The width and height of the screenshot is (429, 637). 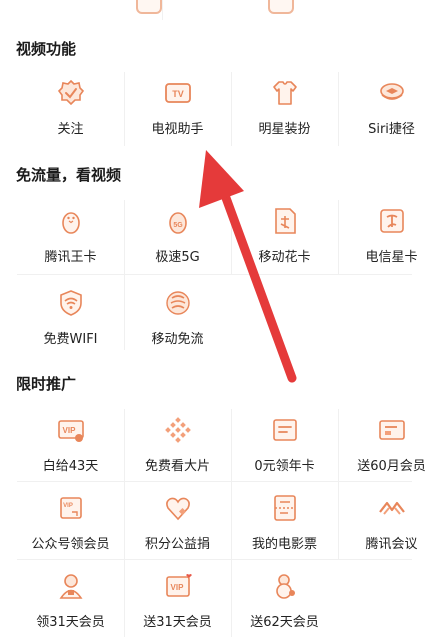 I want to click on grid-item-label: 腾讯王卡, so click(x=70, y=257).